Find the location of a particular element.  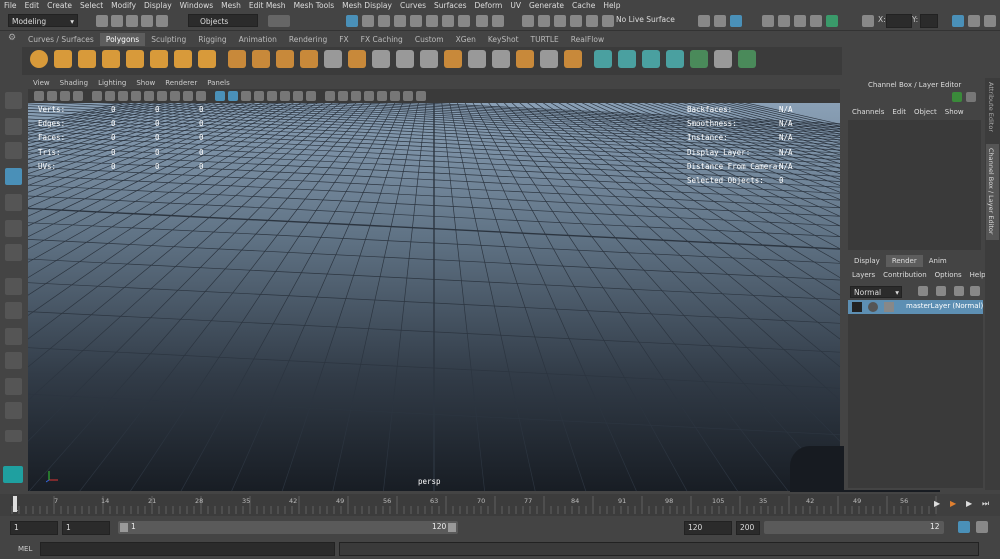

secondary-range-bar: 12 is located at coordinates (854, 527).